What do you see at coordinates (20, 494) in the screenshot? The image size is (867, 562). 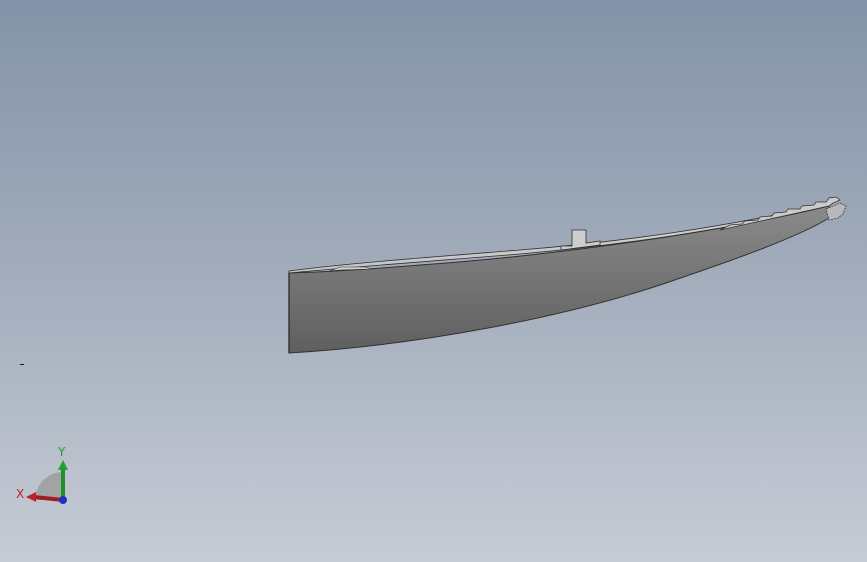 I see `triad-x-label: X` at bounding box center [20, 494].